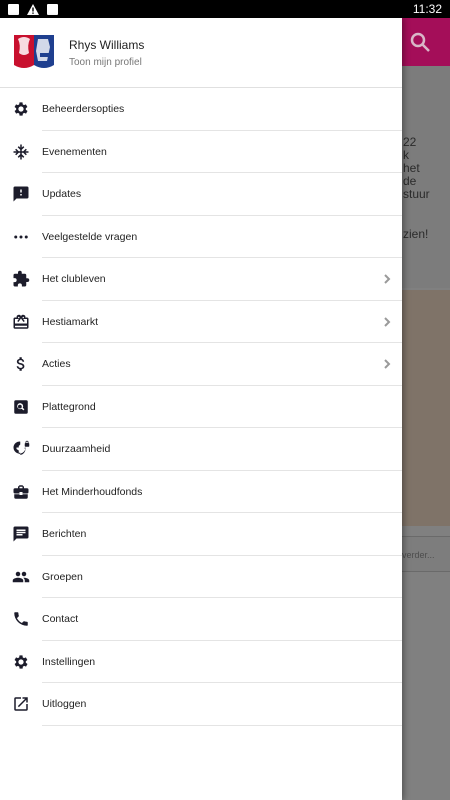 The width and height of the screenshot is (450, 800). Describe the element at coordinates (21, 577) in the screenshot. I see `people-icon` at that location.